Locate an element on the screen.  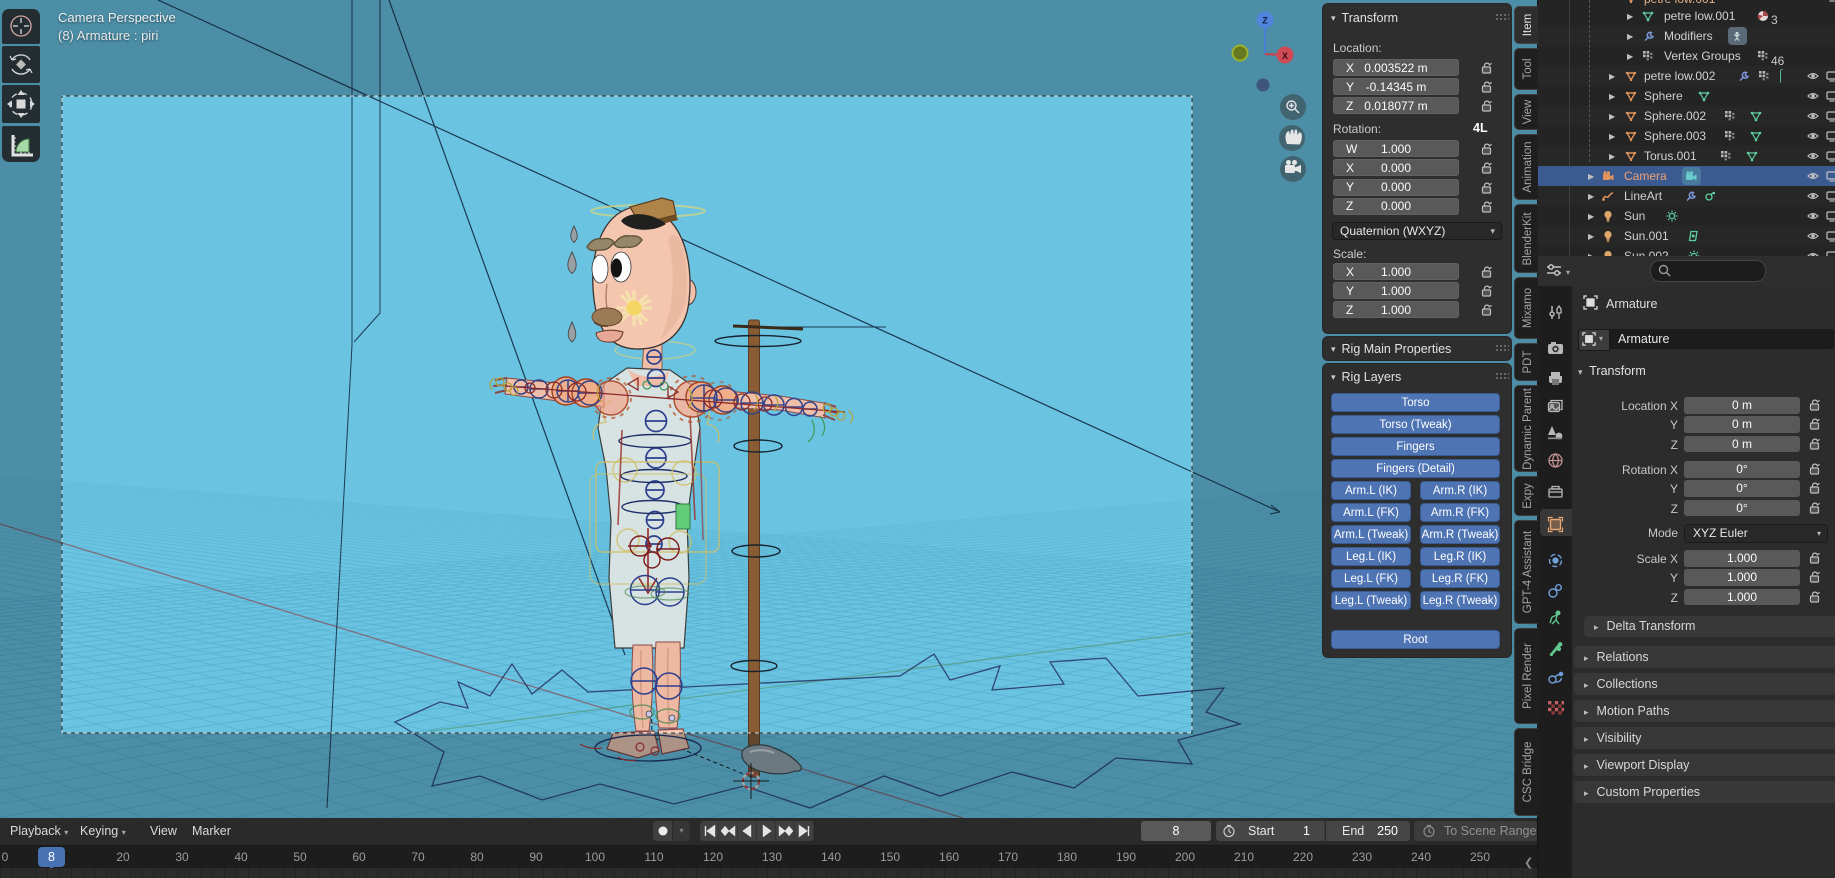
svg-text: Z is located at coordinates (1265, 21).